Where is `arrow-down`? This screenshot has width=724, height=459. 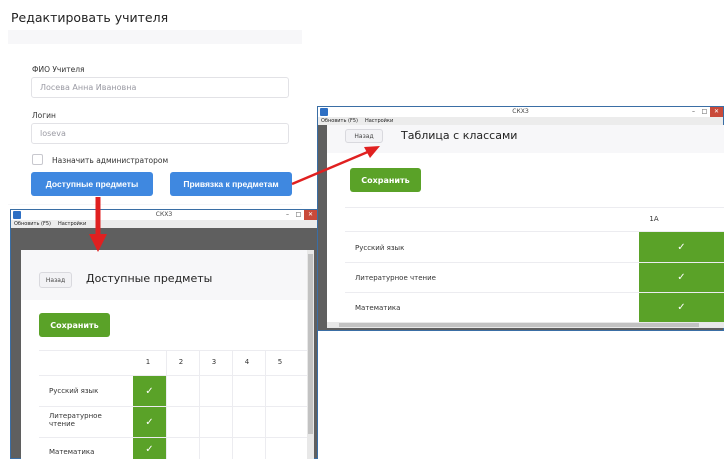 arrow-down is located at coordinates (98, 224).